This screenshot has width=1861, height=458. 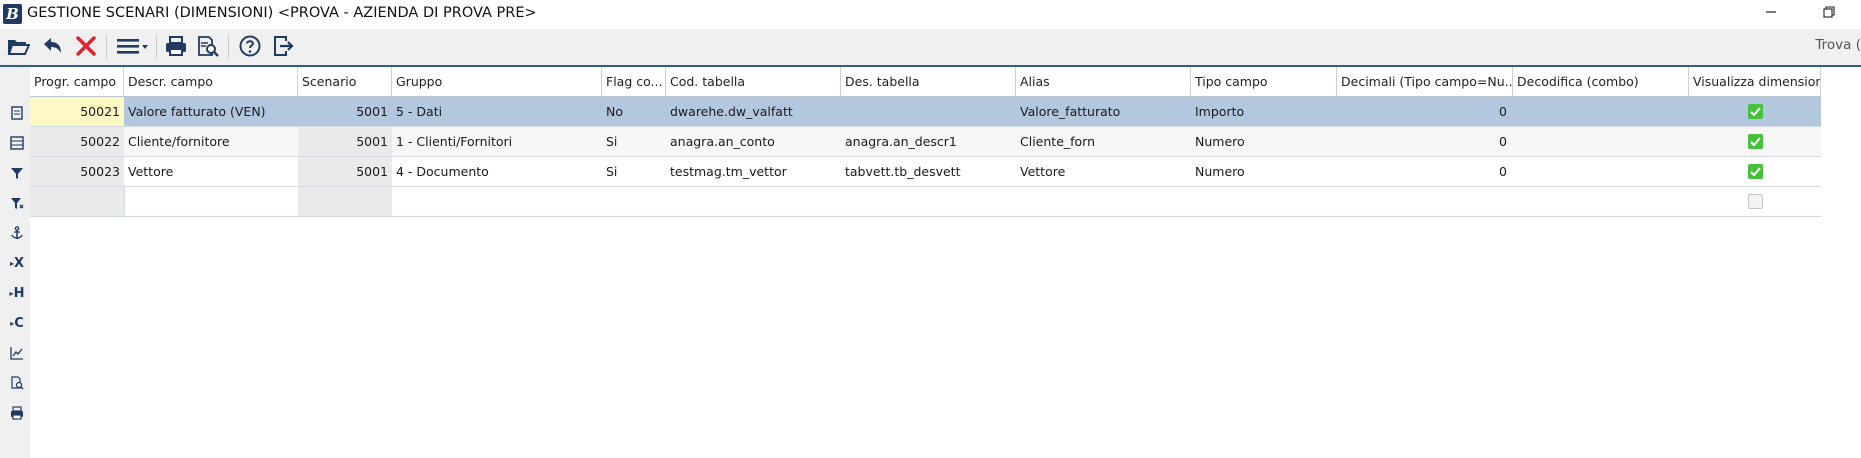 What do you see at coordinates (17, 173) in the screenshot?
I see `filter-icon` at bounding box center [17, 173].